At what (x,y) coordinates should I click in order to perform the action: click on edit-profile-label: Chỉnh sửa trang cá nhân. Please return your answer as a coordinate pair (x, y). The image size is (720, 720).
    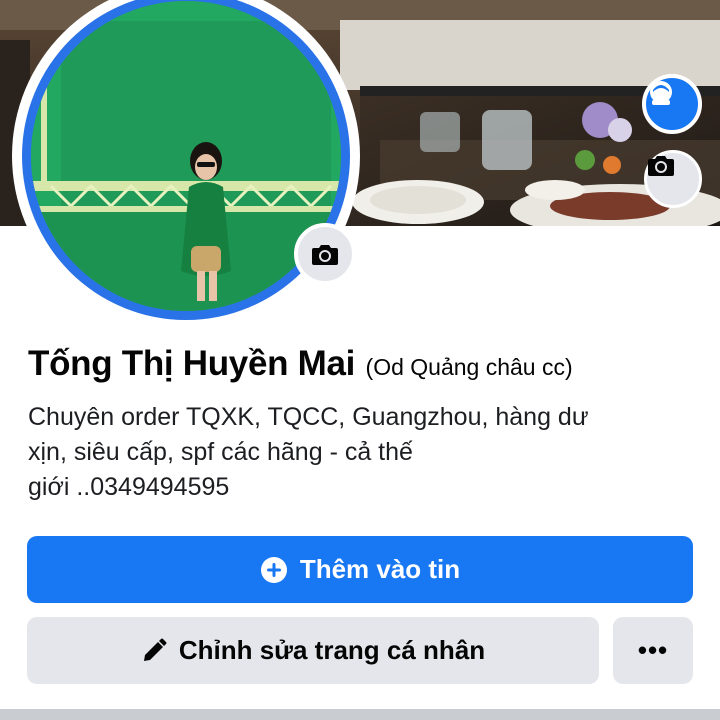
    Looking at the image, I should click on (332, 650).